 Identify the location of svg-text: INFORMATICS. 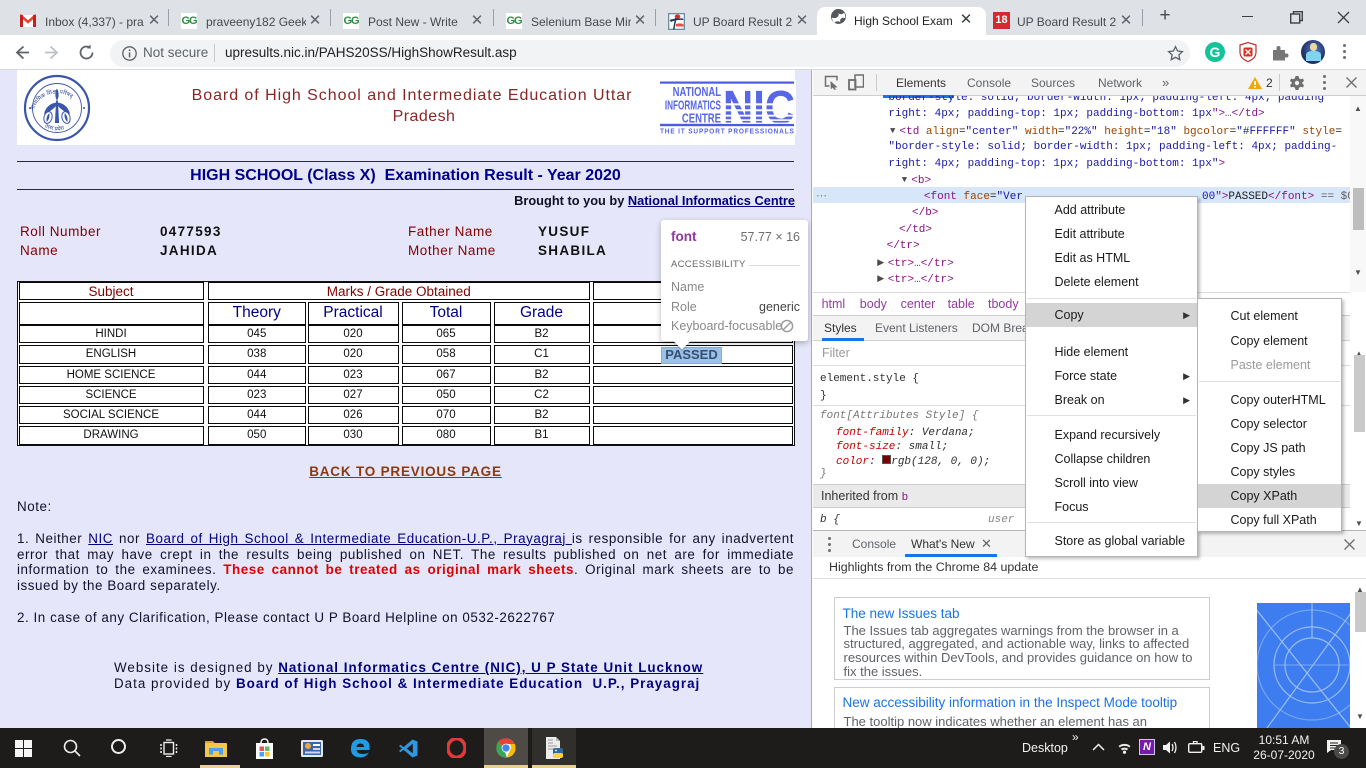
(693, 106).